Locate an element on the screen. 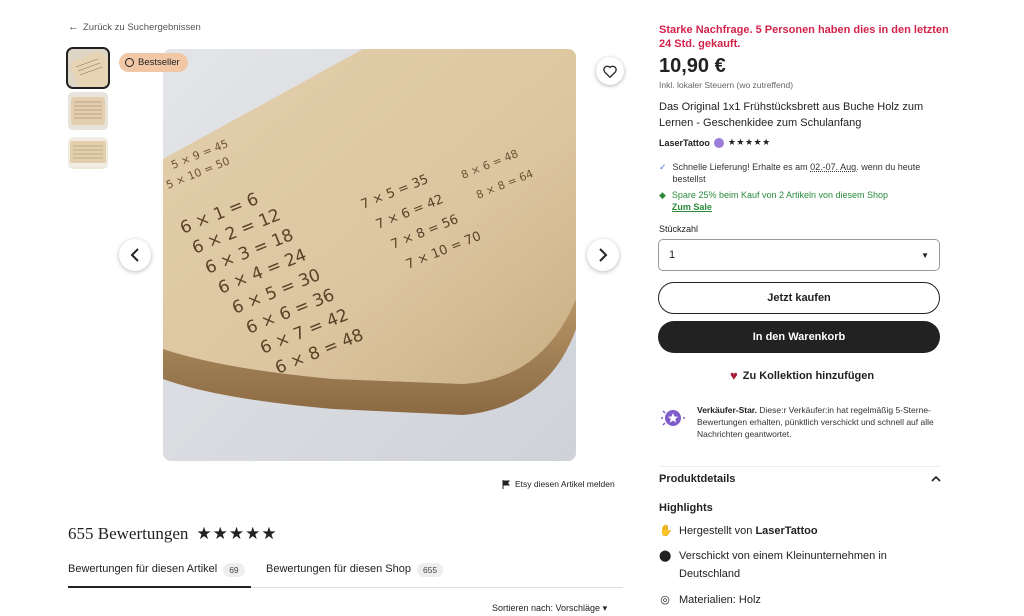  tab-item-reviews: Bewertungen für diesen Artikel 69 is located at coordinates (159, 574).